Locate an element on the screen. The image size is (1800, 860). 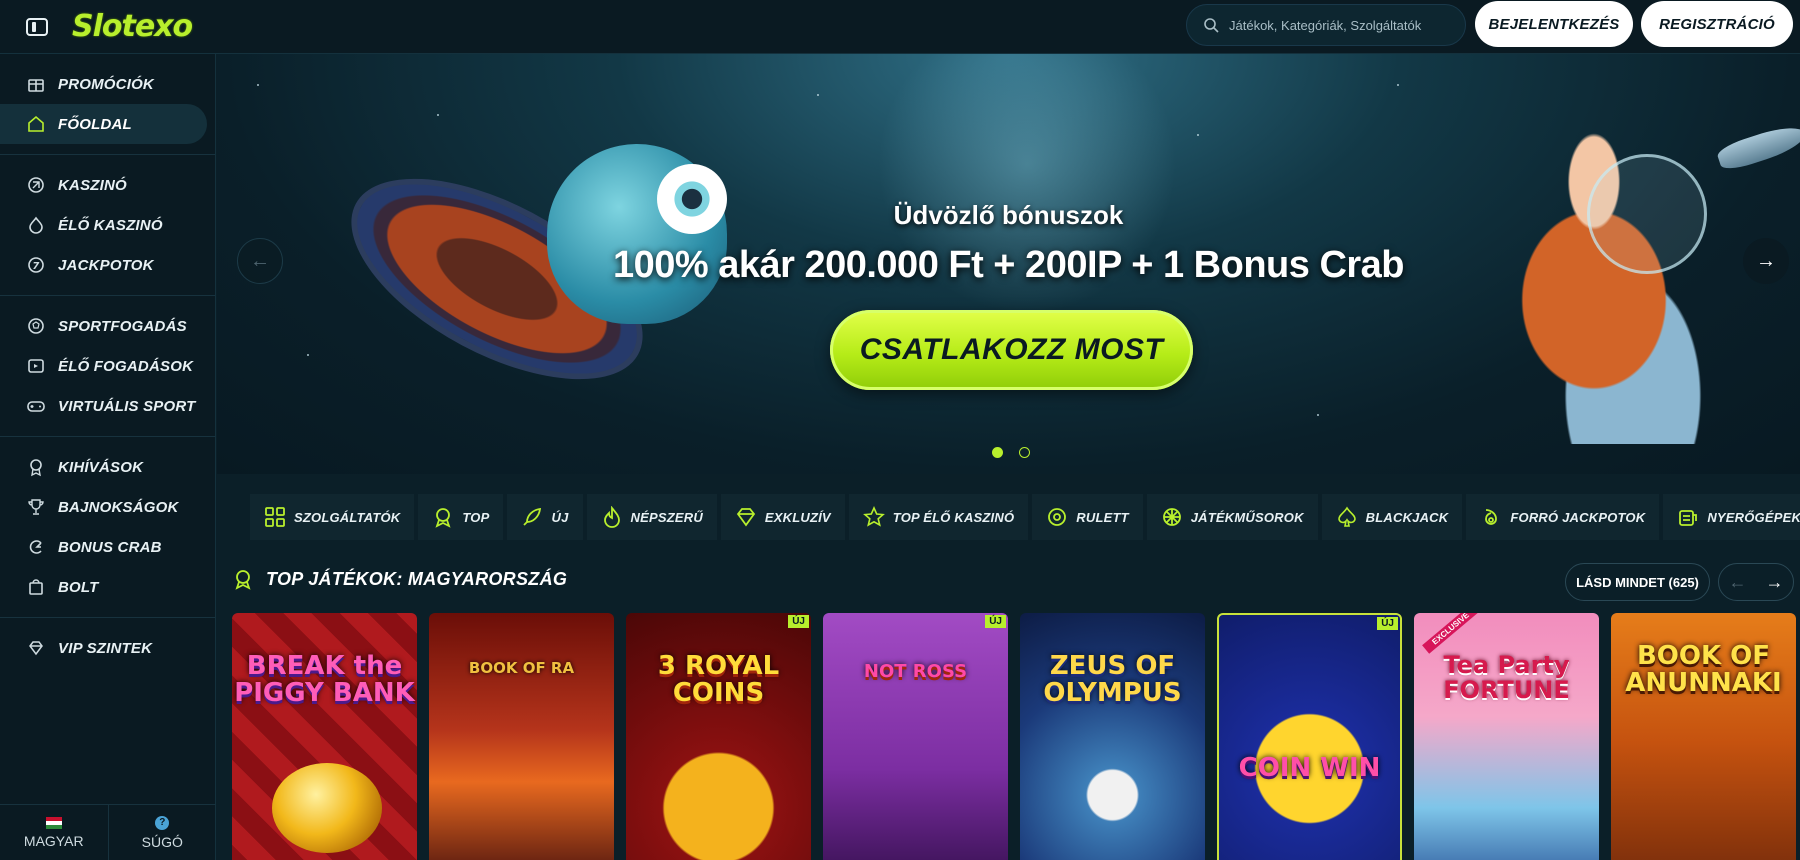
sidebar-item-vip-levels: VIP SZINTEK is located at coordinates (107, 648).